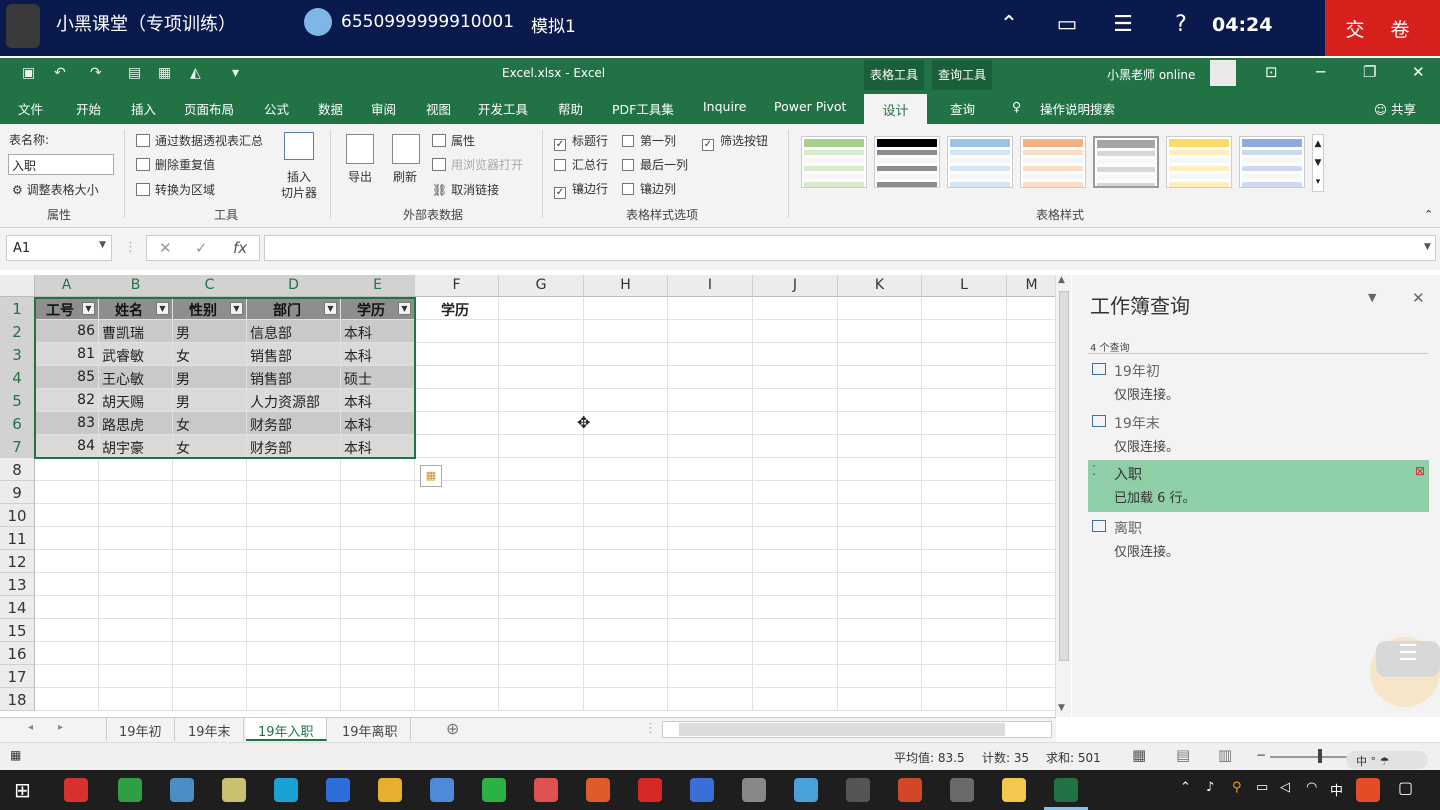  Describe the element at coordinates (1258, 382) in the screenshot. I see `query-item: 19年初 仅限连接。` at that location.